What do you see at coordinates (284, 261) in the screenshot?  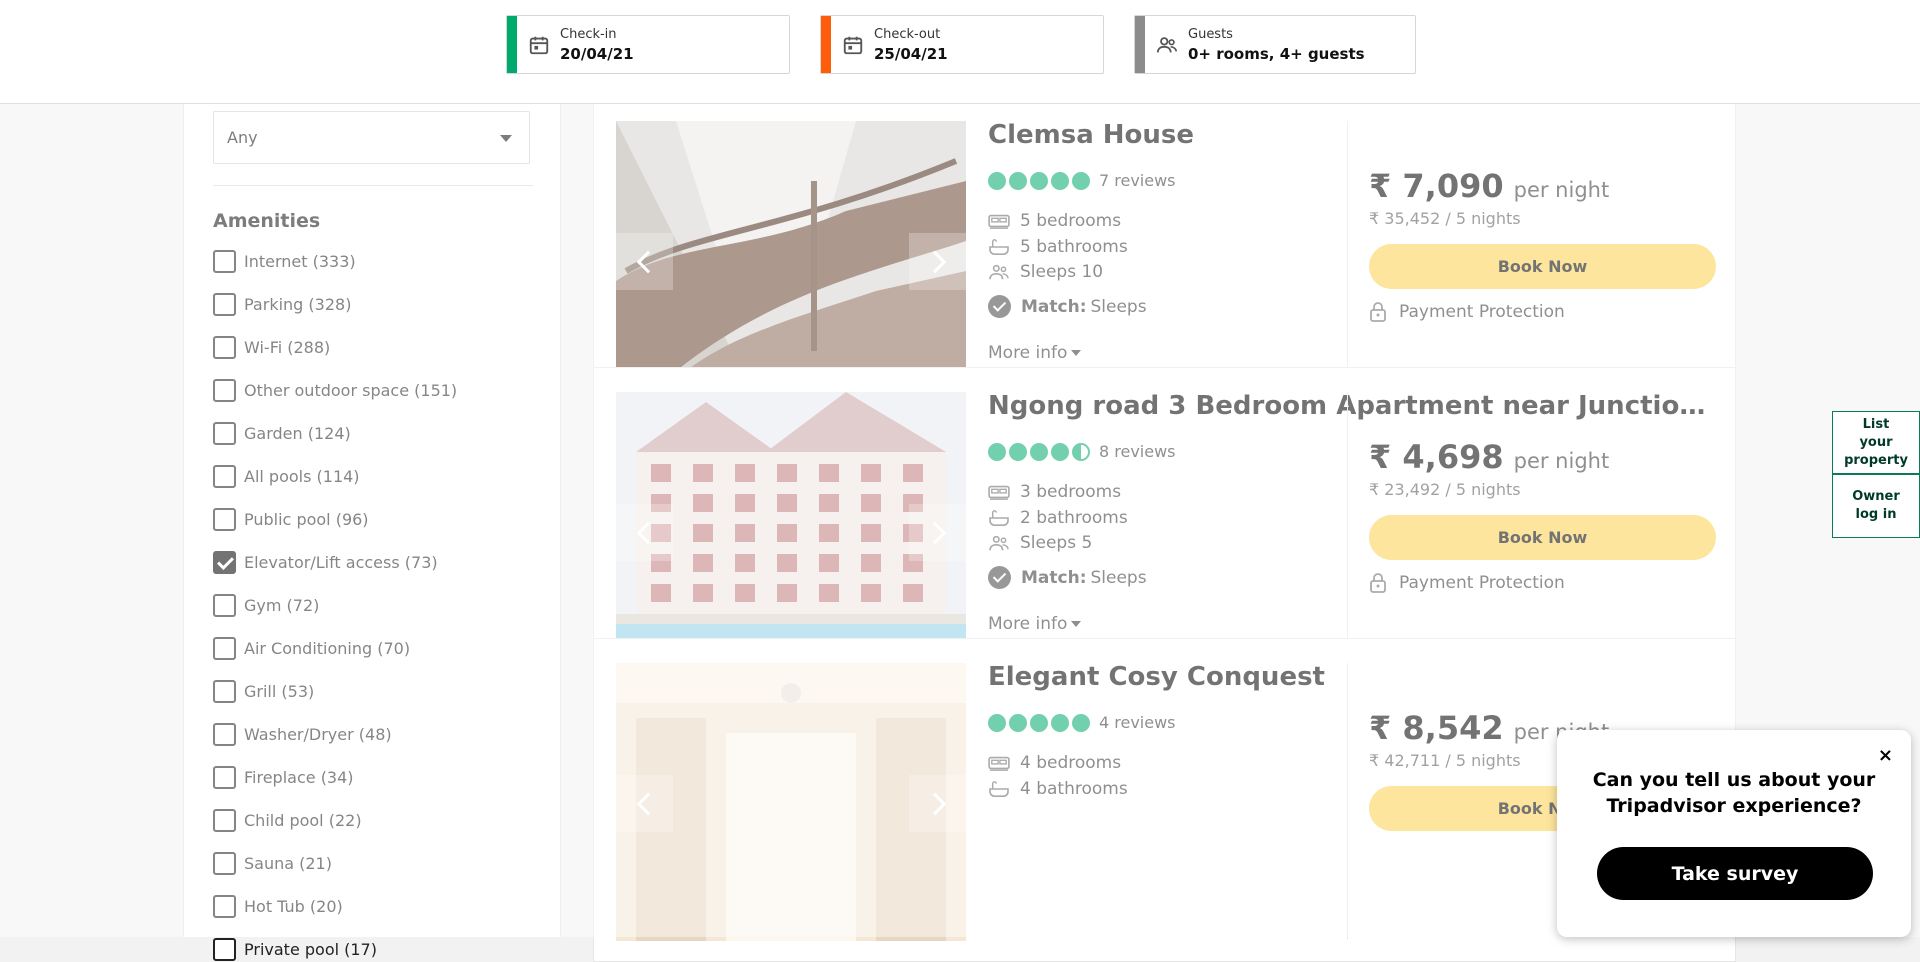 I see `amenity-checkbox-item: Internet (333)` at bounding box center [284, 261].